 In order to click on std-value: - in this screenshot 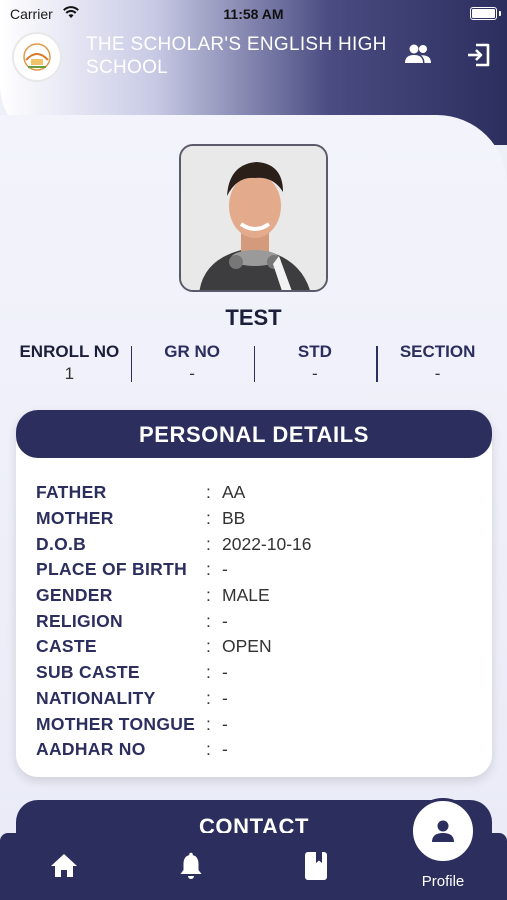, I will do `click(315, 373)`.